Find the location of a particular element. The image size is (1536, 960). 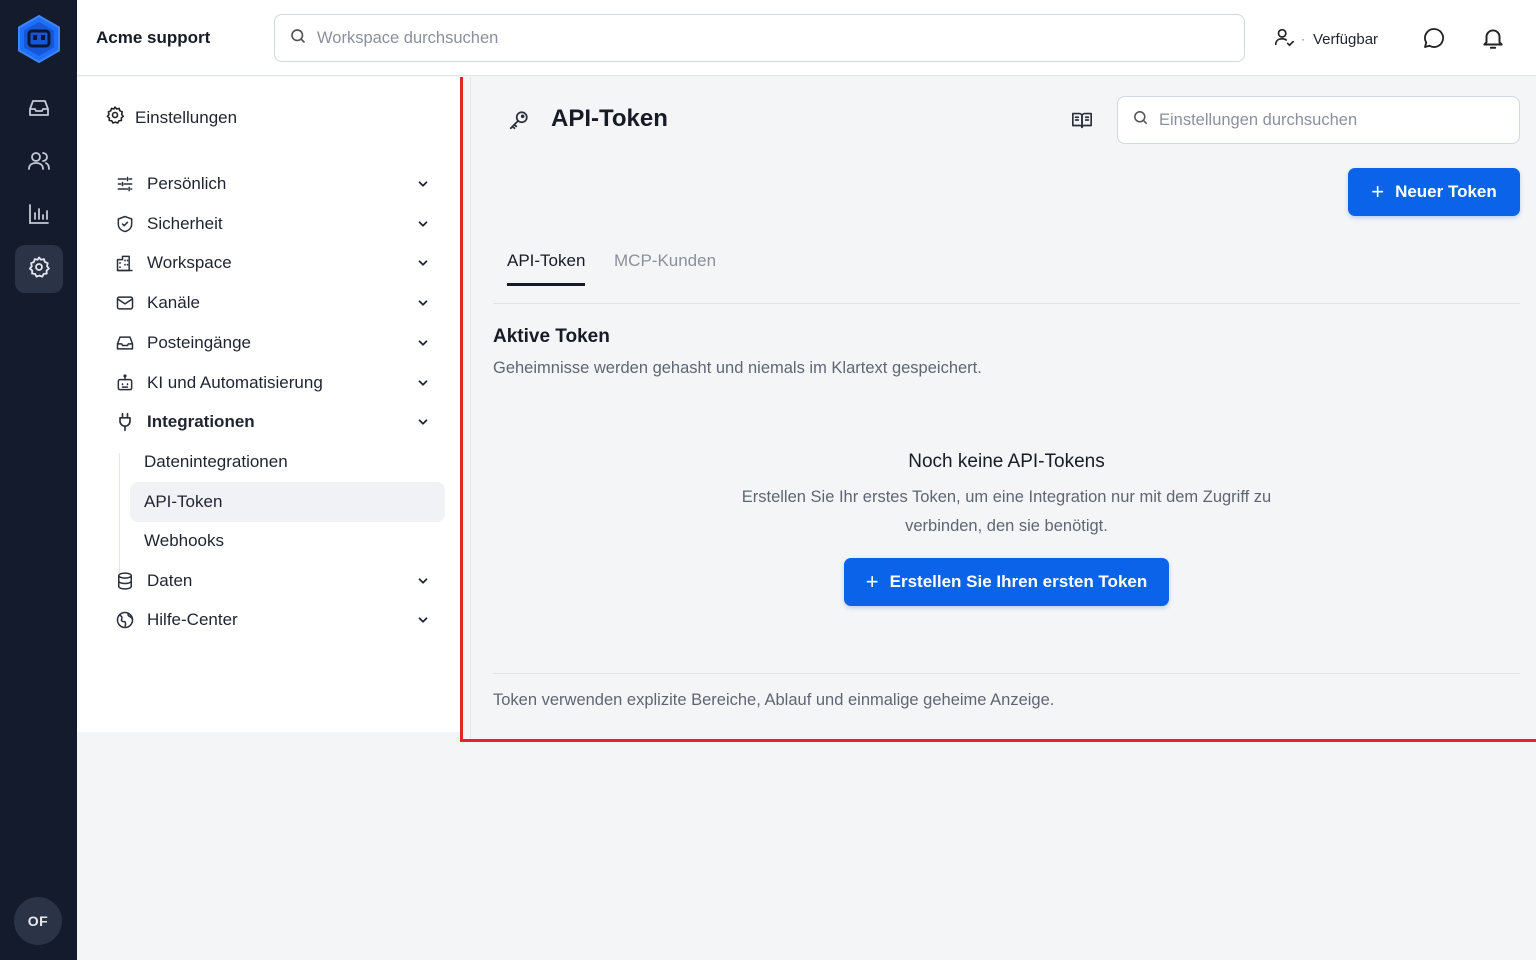

nav-label: Workspace is located at coordinates (189, 262).